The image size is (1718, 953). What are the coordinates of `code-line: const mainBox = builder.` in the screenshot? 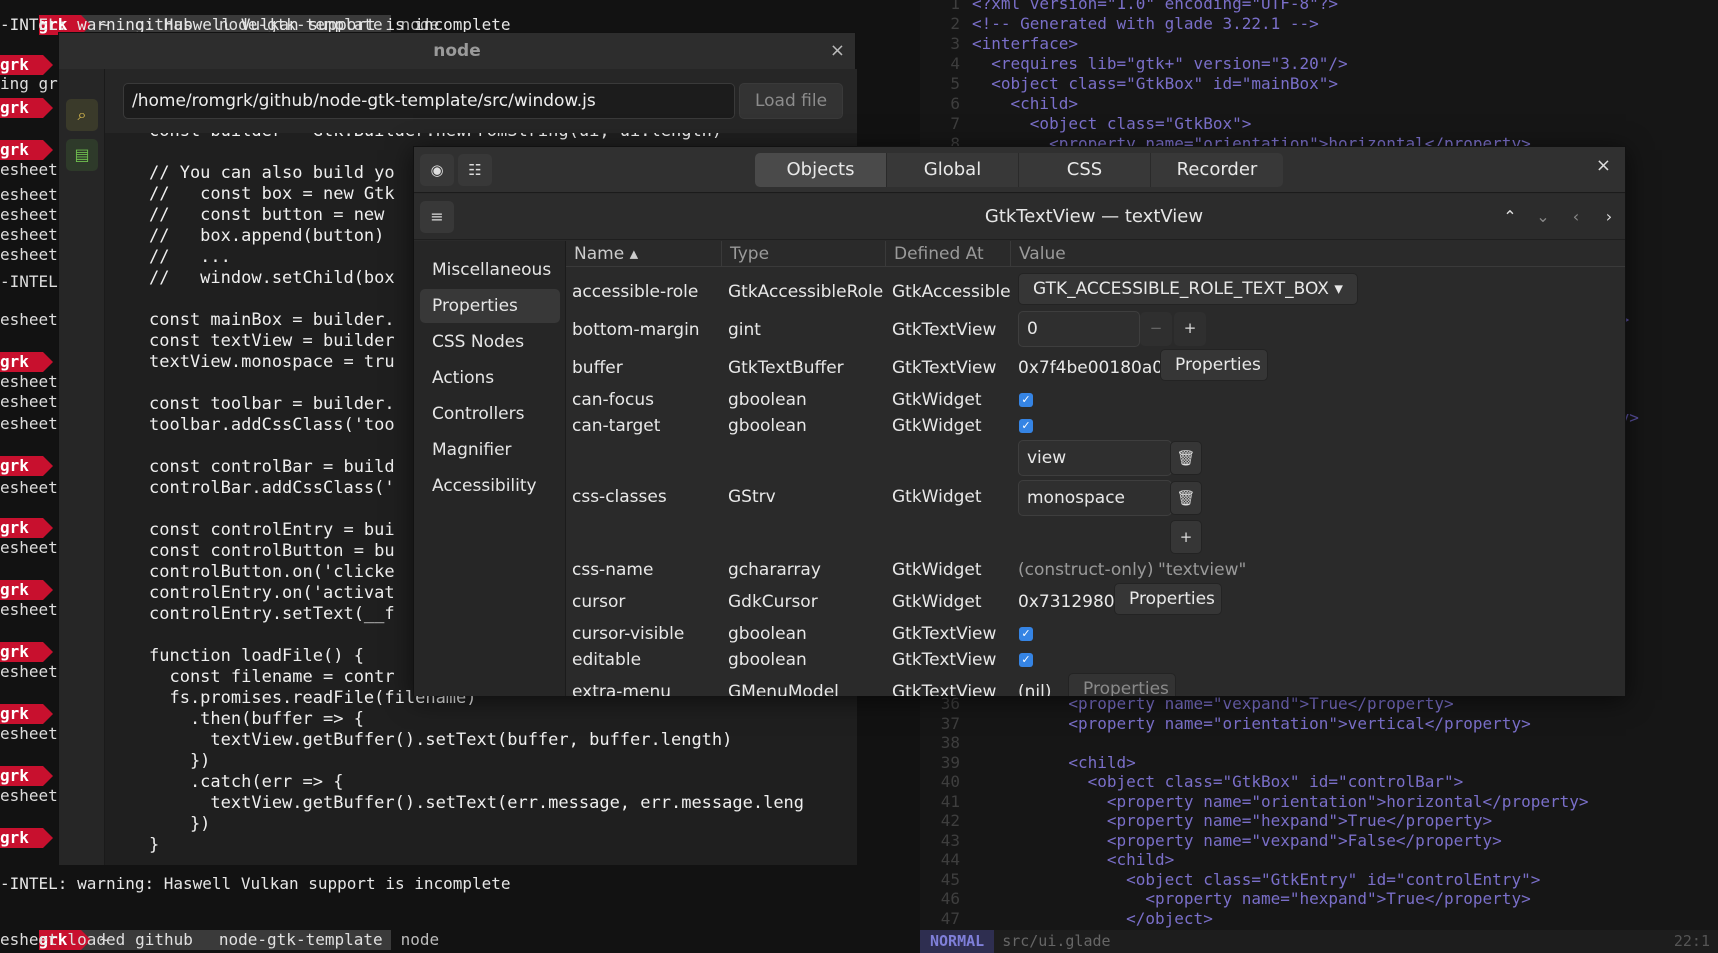 It's located at (272, 320).